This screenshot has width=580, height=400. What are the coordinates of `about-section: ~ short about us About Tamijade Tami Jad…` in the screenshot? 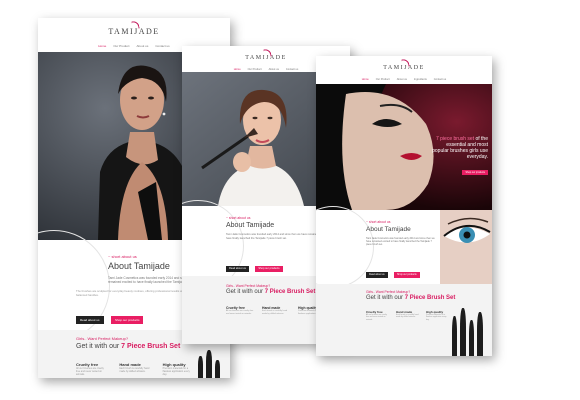 It's located at (404, 247).